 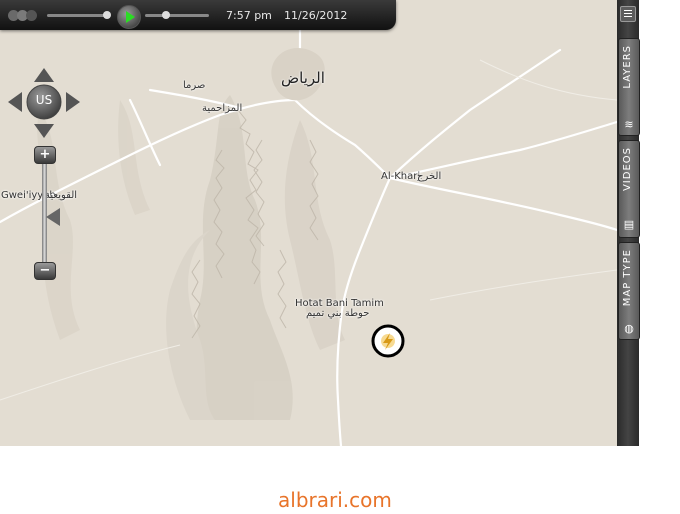 I want to click on pan-control: US, so click(x=44, y=103).